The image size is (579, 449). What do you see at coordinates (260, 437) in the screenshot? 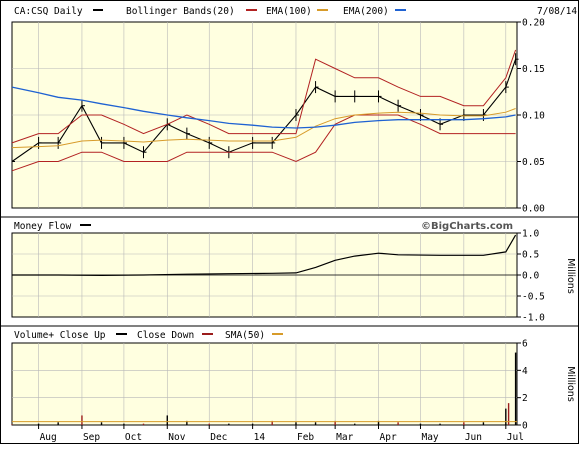
I see `x-tick-label: 14` at bounding box center [260, 437].